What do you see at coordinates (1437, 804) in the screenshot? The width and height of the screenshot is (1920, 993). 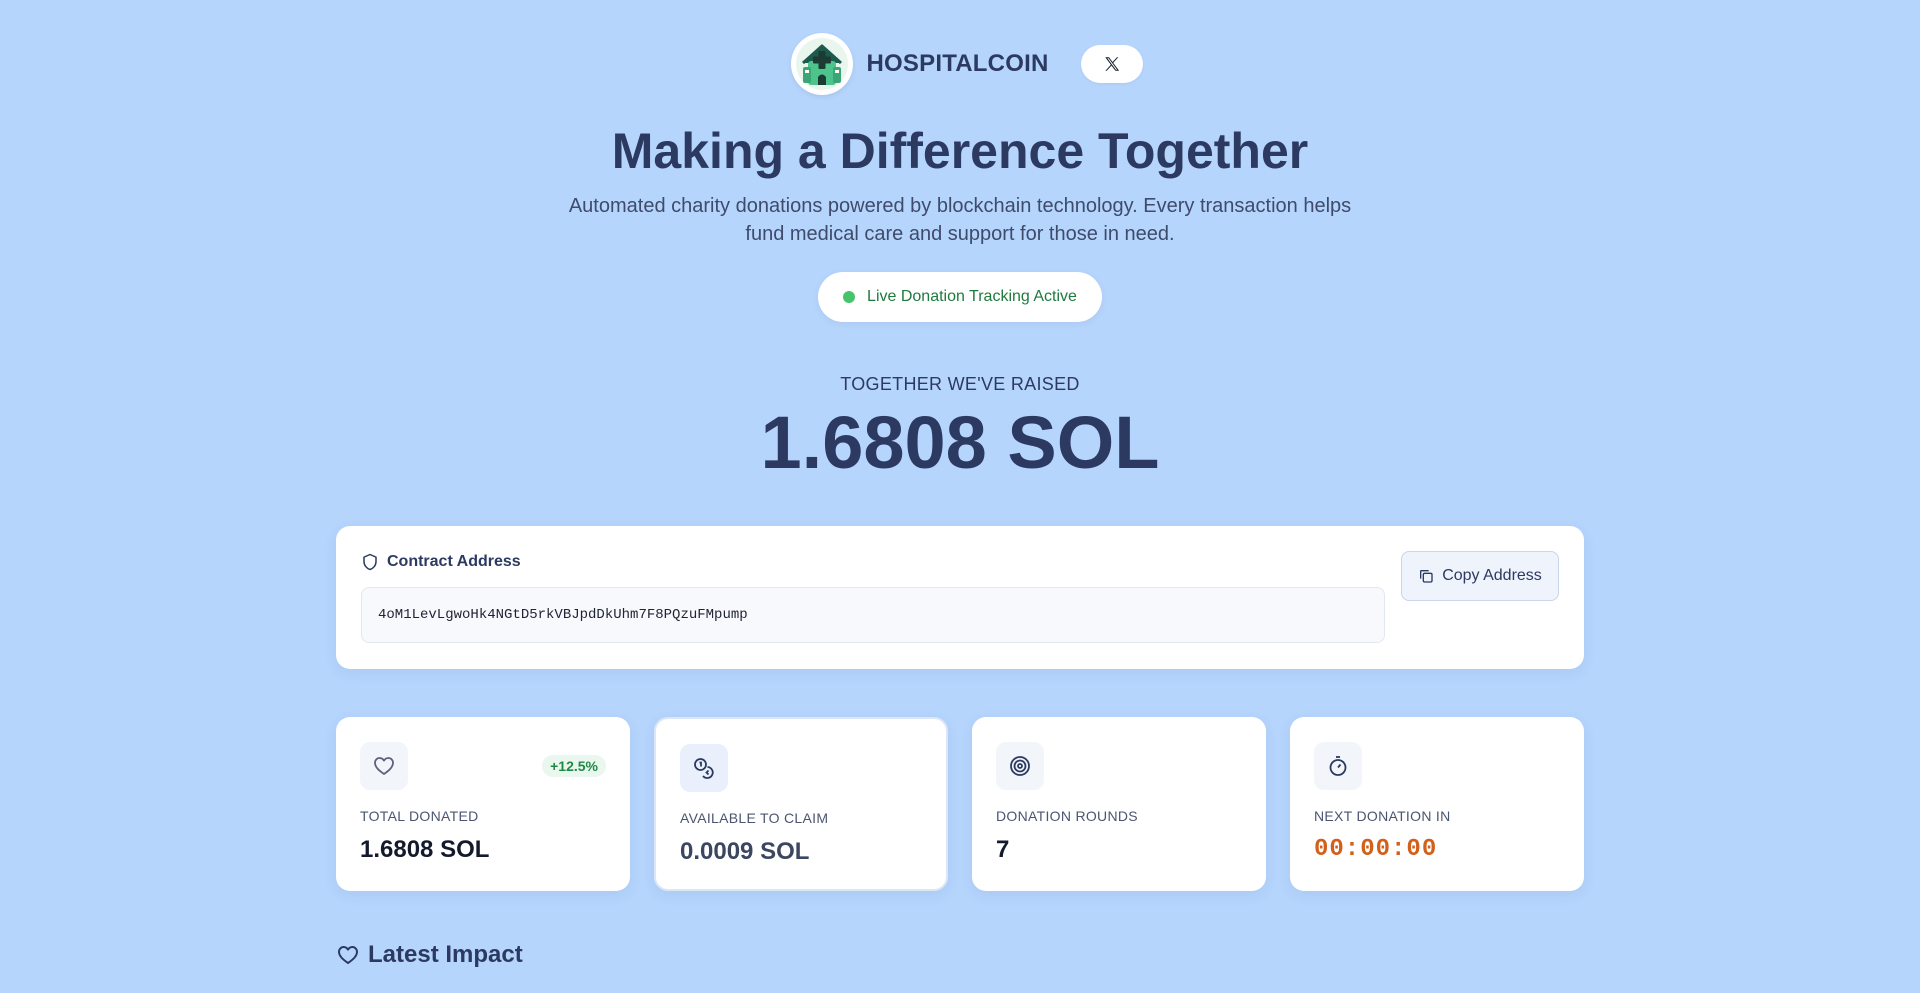 I see `stat-card-next-donation: NEXT DONATION IN 00:00:00` at bounding box center [1437, 804].